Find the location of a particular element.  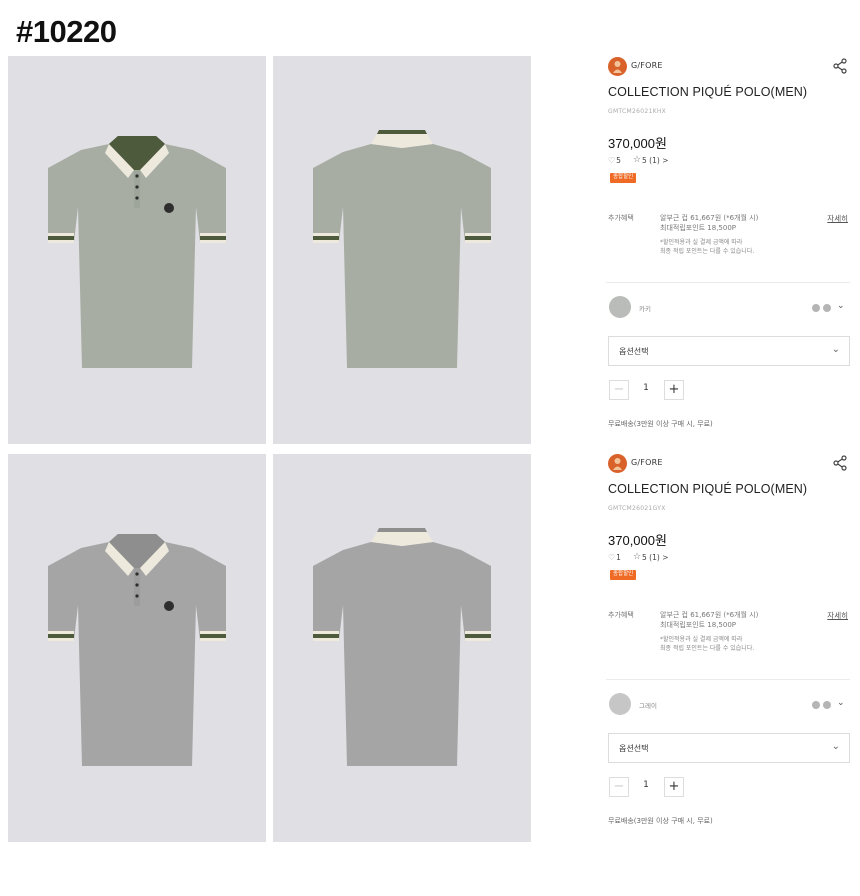

product-code: GMTCM26021KHX is located at coordinates (637, 111).